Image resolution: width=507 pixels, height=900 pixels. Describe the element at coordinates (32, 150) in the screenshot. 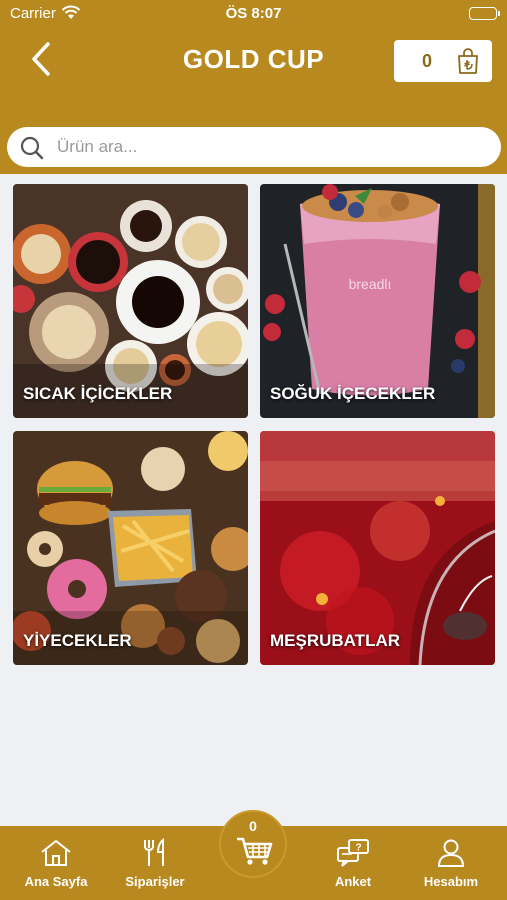

I see `search-icon` at that location.